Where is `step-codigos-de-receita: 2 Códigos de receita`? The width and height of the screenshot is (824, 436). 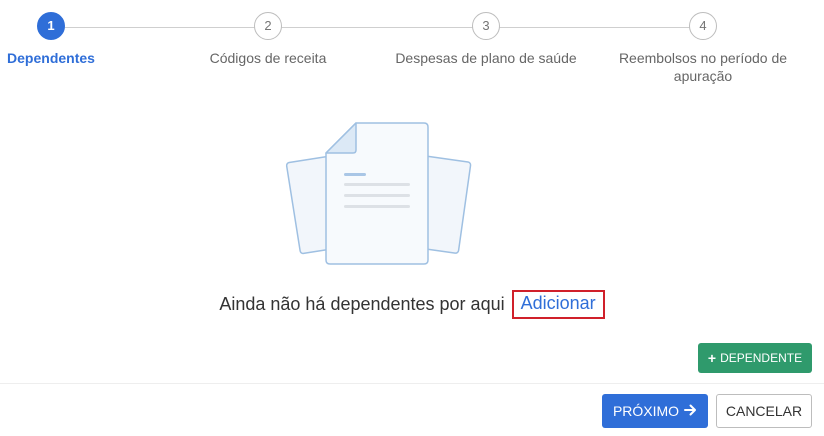
step-codigos-de-receita: 2 Códigos de receita is located at coordinates (268, 39).